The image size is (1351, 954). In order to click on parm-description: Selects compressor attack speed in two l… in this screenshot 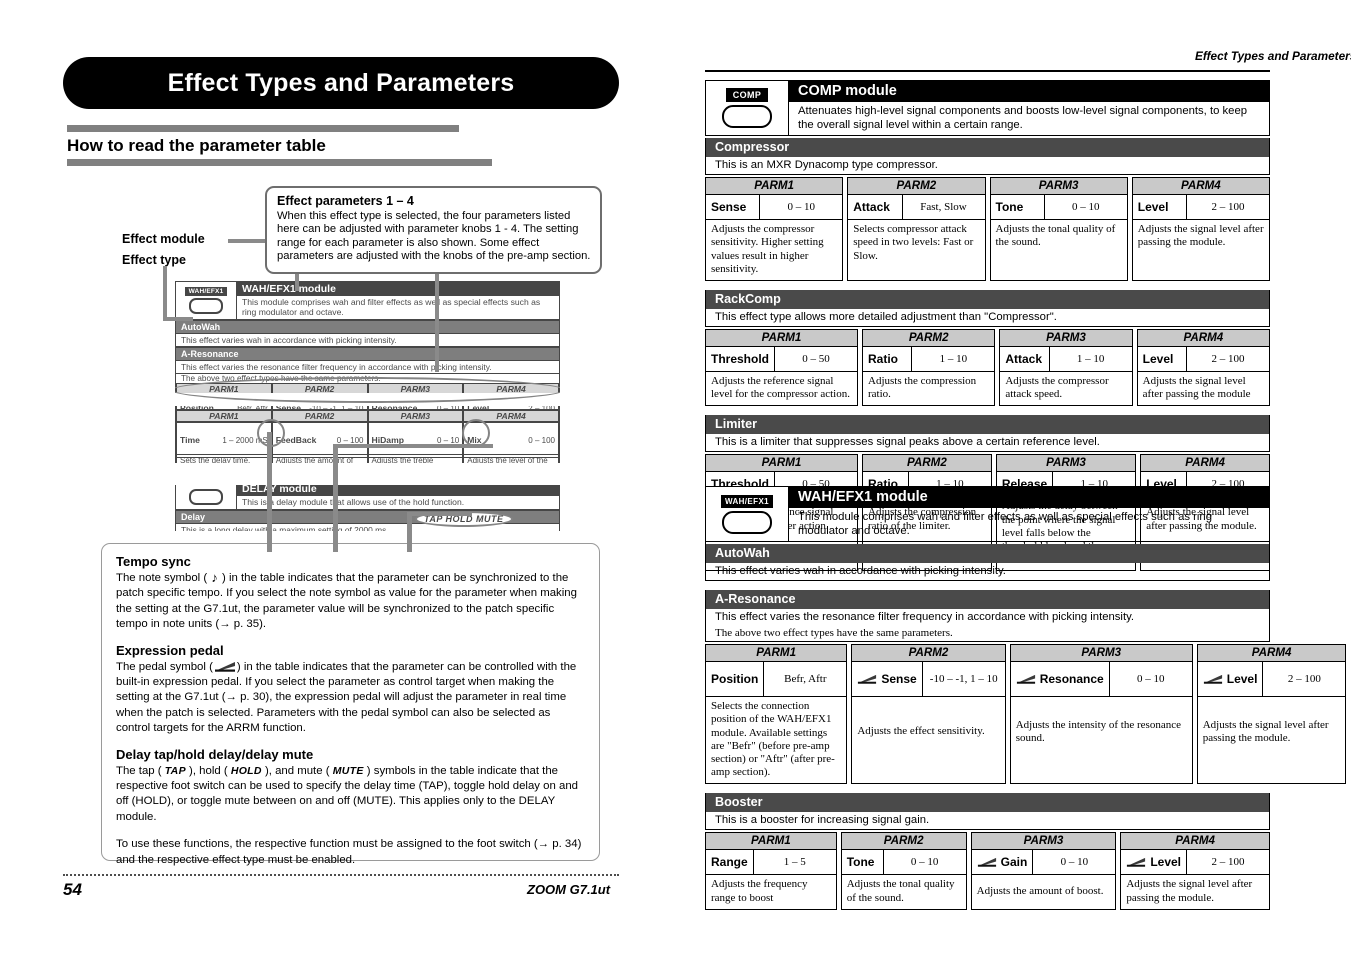, I will do `click(913, 242)`.